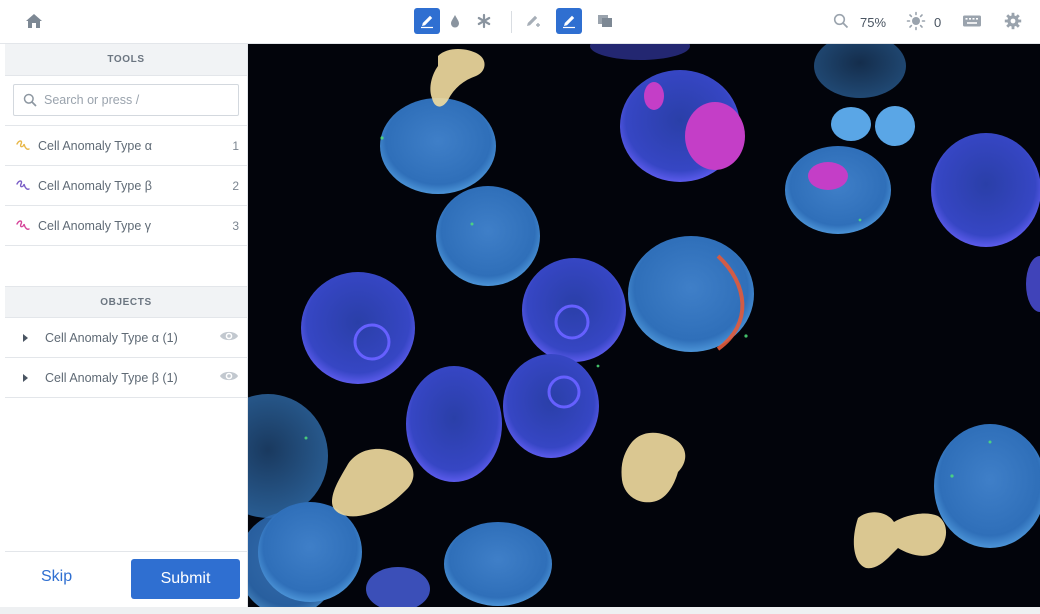 The height and width of the screenshot is (614, 1040). I want to click on tools-header: TOOLS, so click(126, 60).